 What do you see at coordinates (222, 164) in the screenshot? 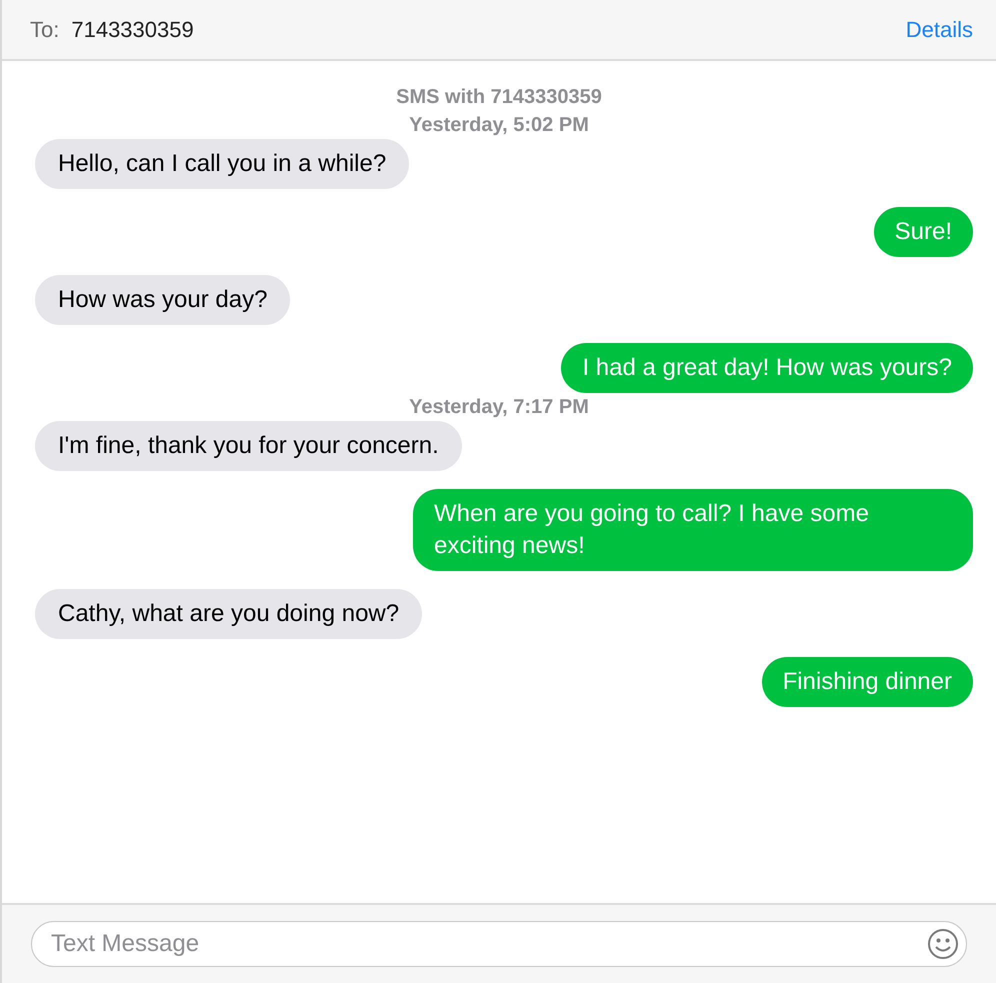
I see `received-message: Hello, can I call you in a while?` at bounding box center [222, 164].